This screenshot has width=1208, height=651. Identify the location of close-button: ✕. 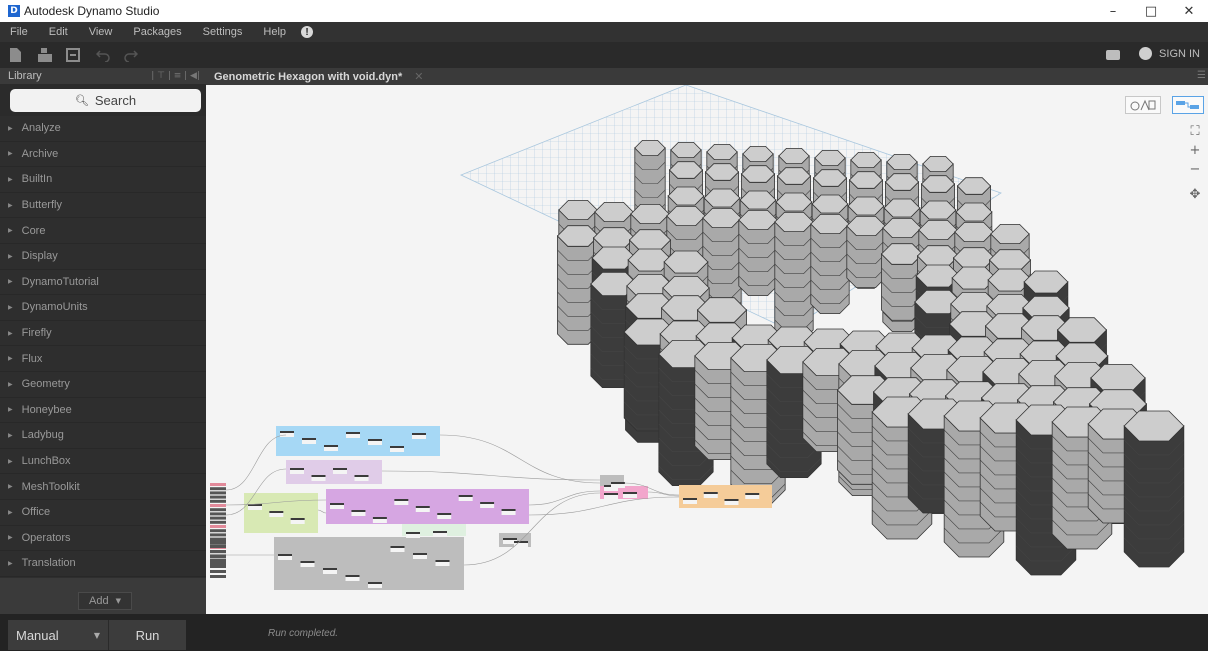
(1189, 11).